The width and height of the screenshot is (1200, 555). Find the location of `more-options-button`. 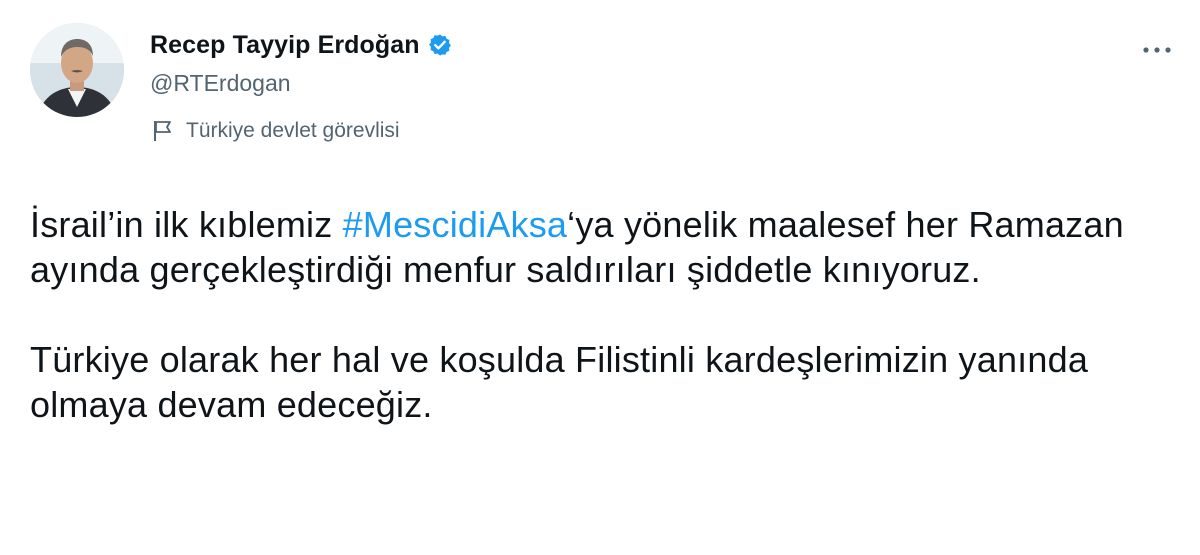

more-options-button is located at coordinates (1157, 47).